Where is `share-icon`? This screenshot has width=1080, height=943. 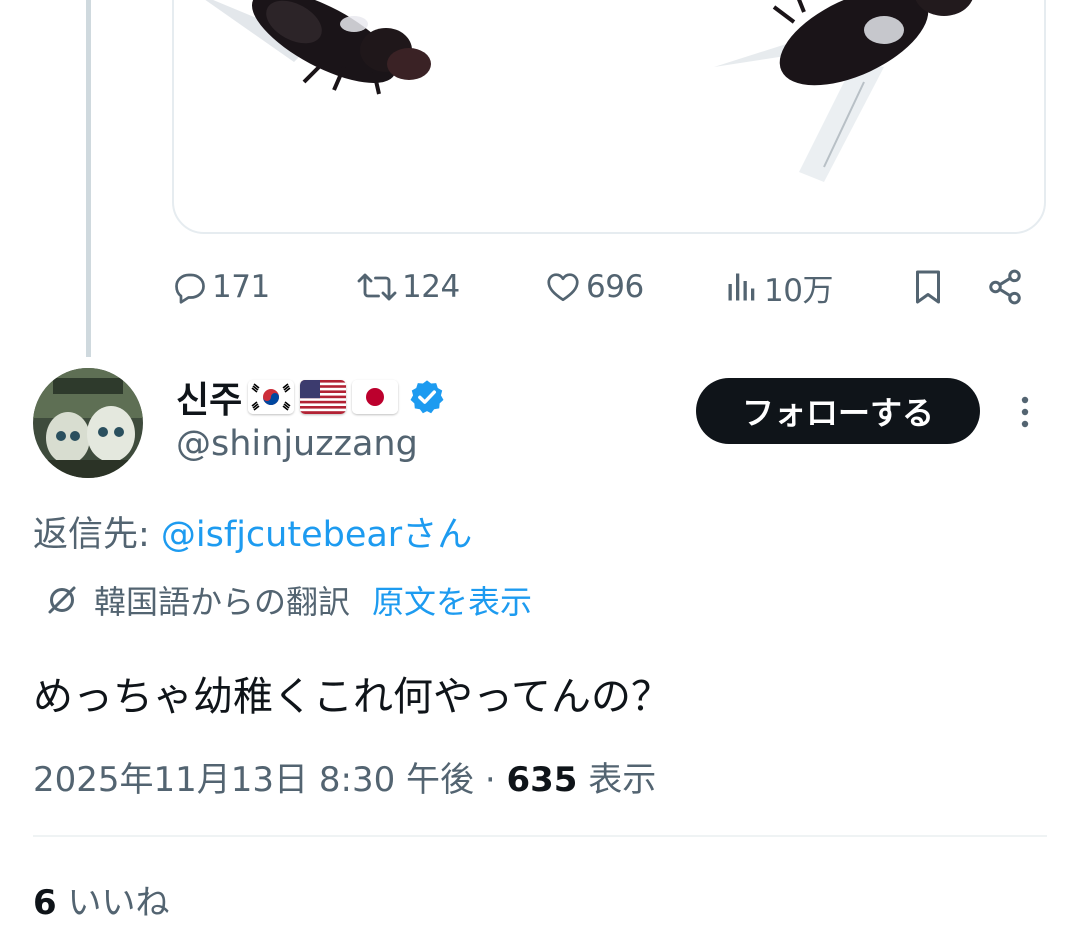 share-icon is located at coordinates (1005, 287).